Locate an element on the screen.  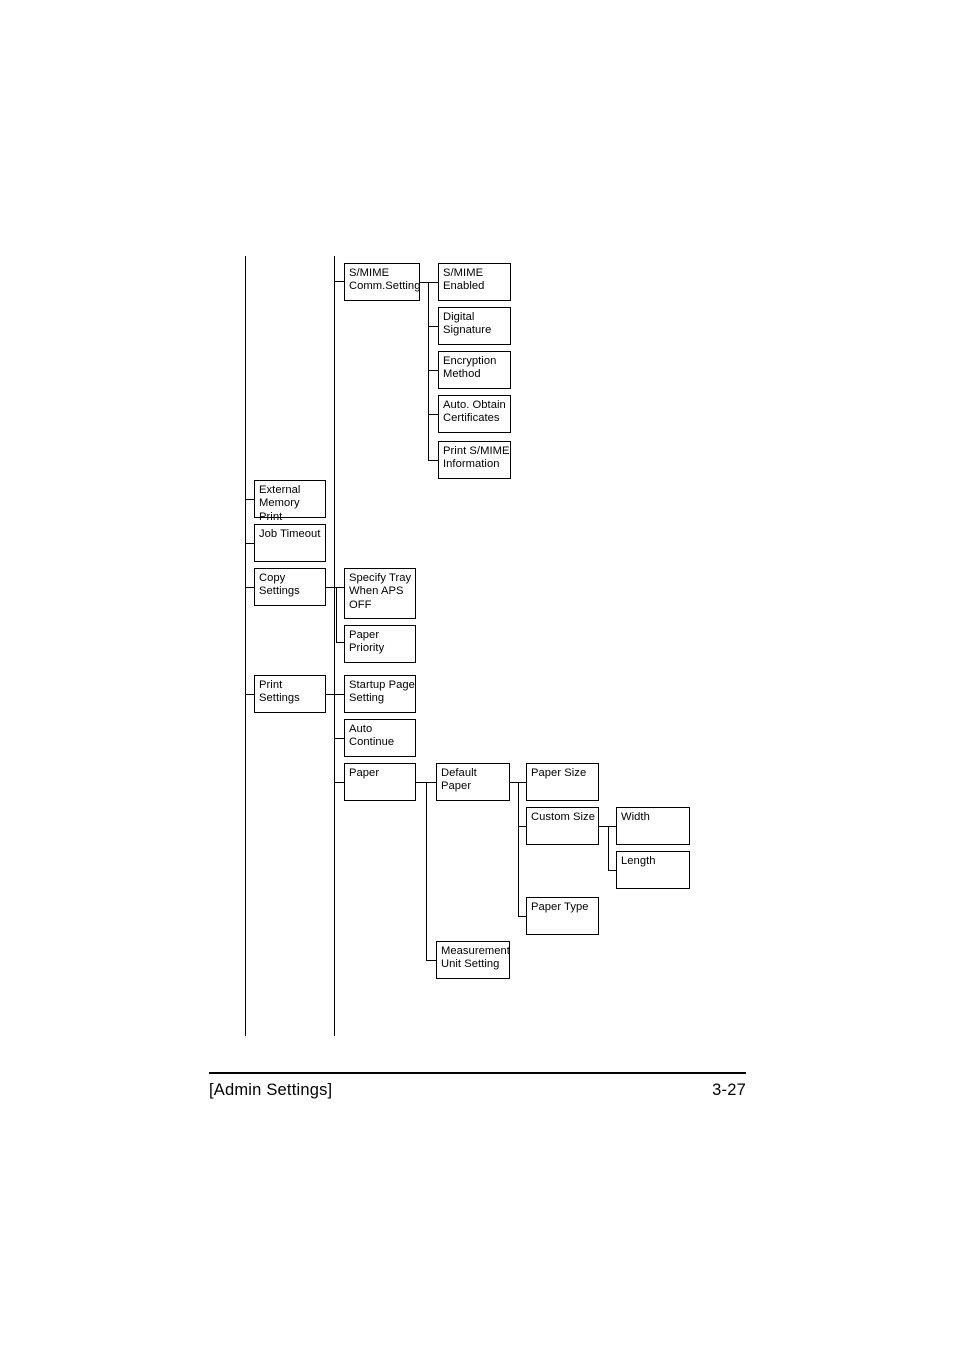
connector-digital-signature is located at coordinates (433, 326).